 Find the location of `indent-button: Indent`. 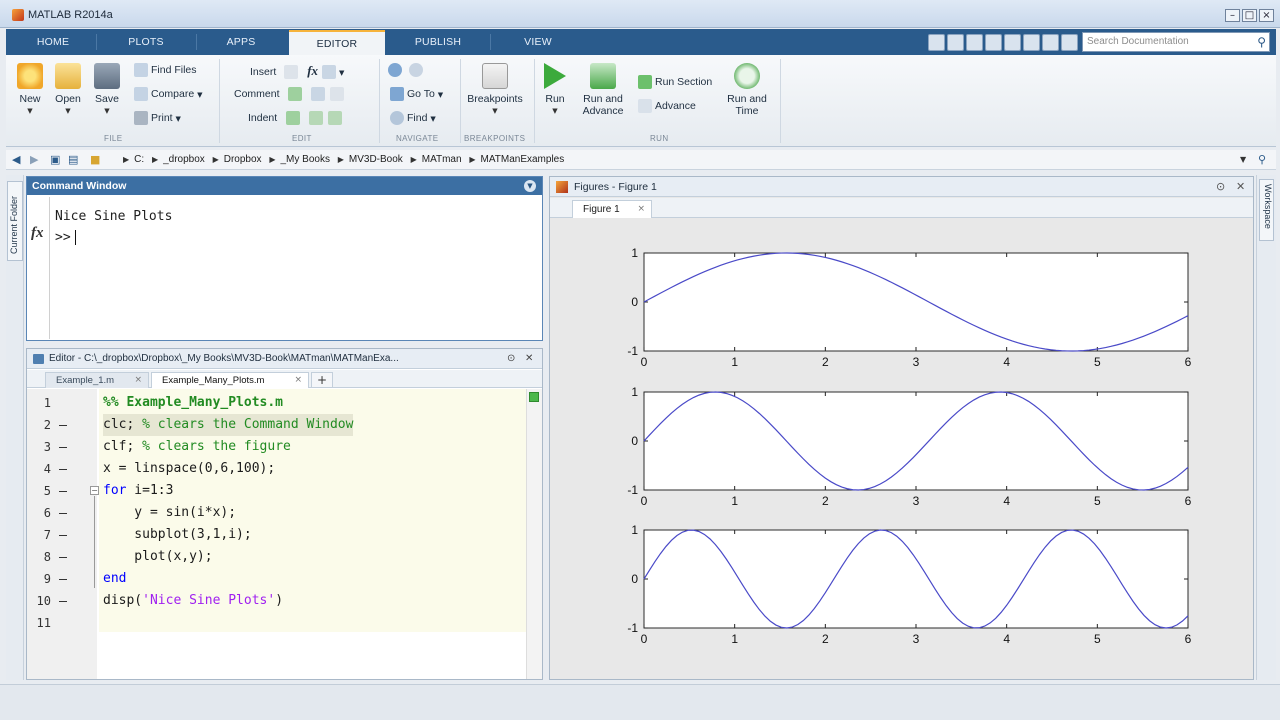

indent-button: Indent is located at coordinates (296, 118).